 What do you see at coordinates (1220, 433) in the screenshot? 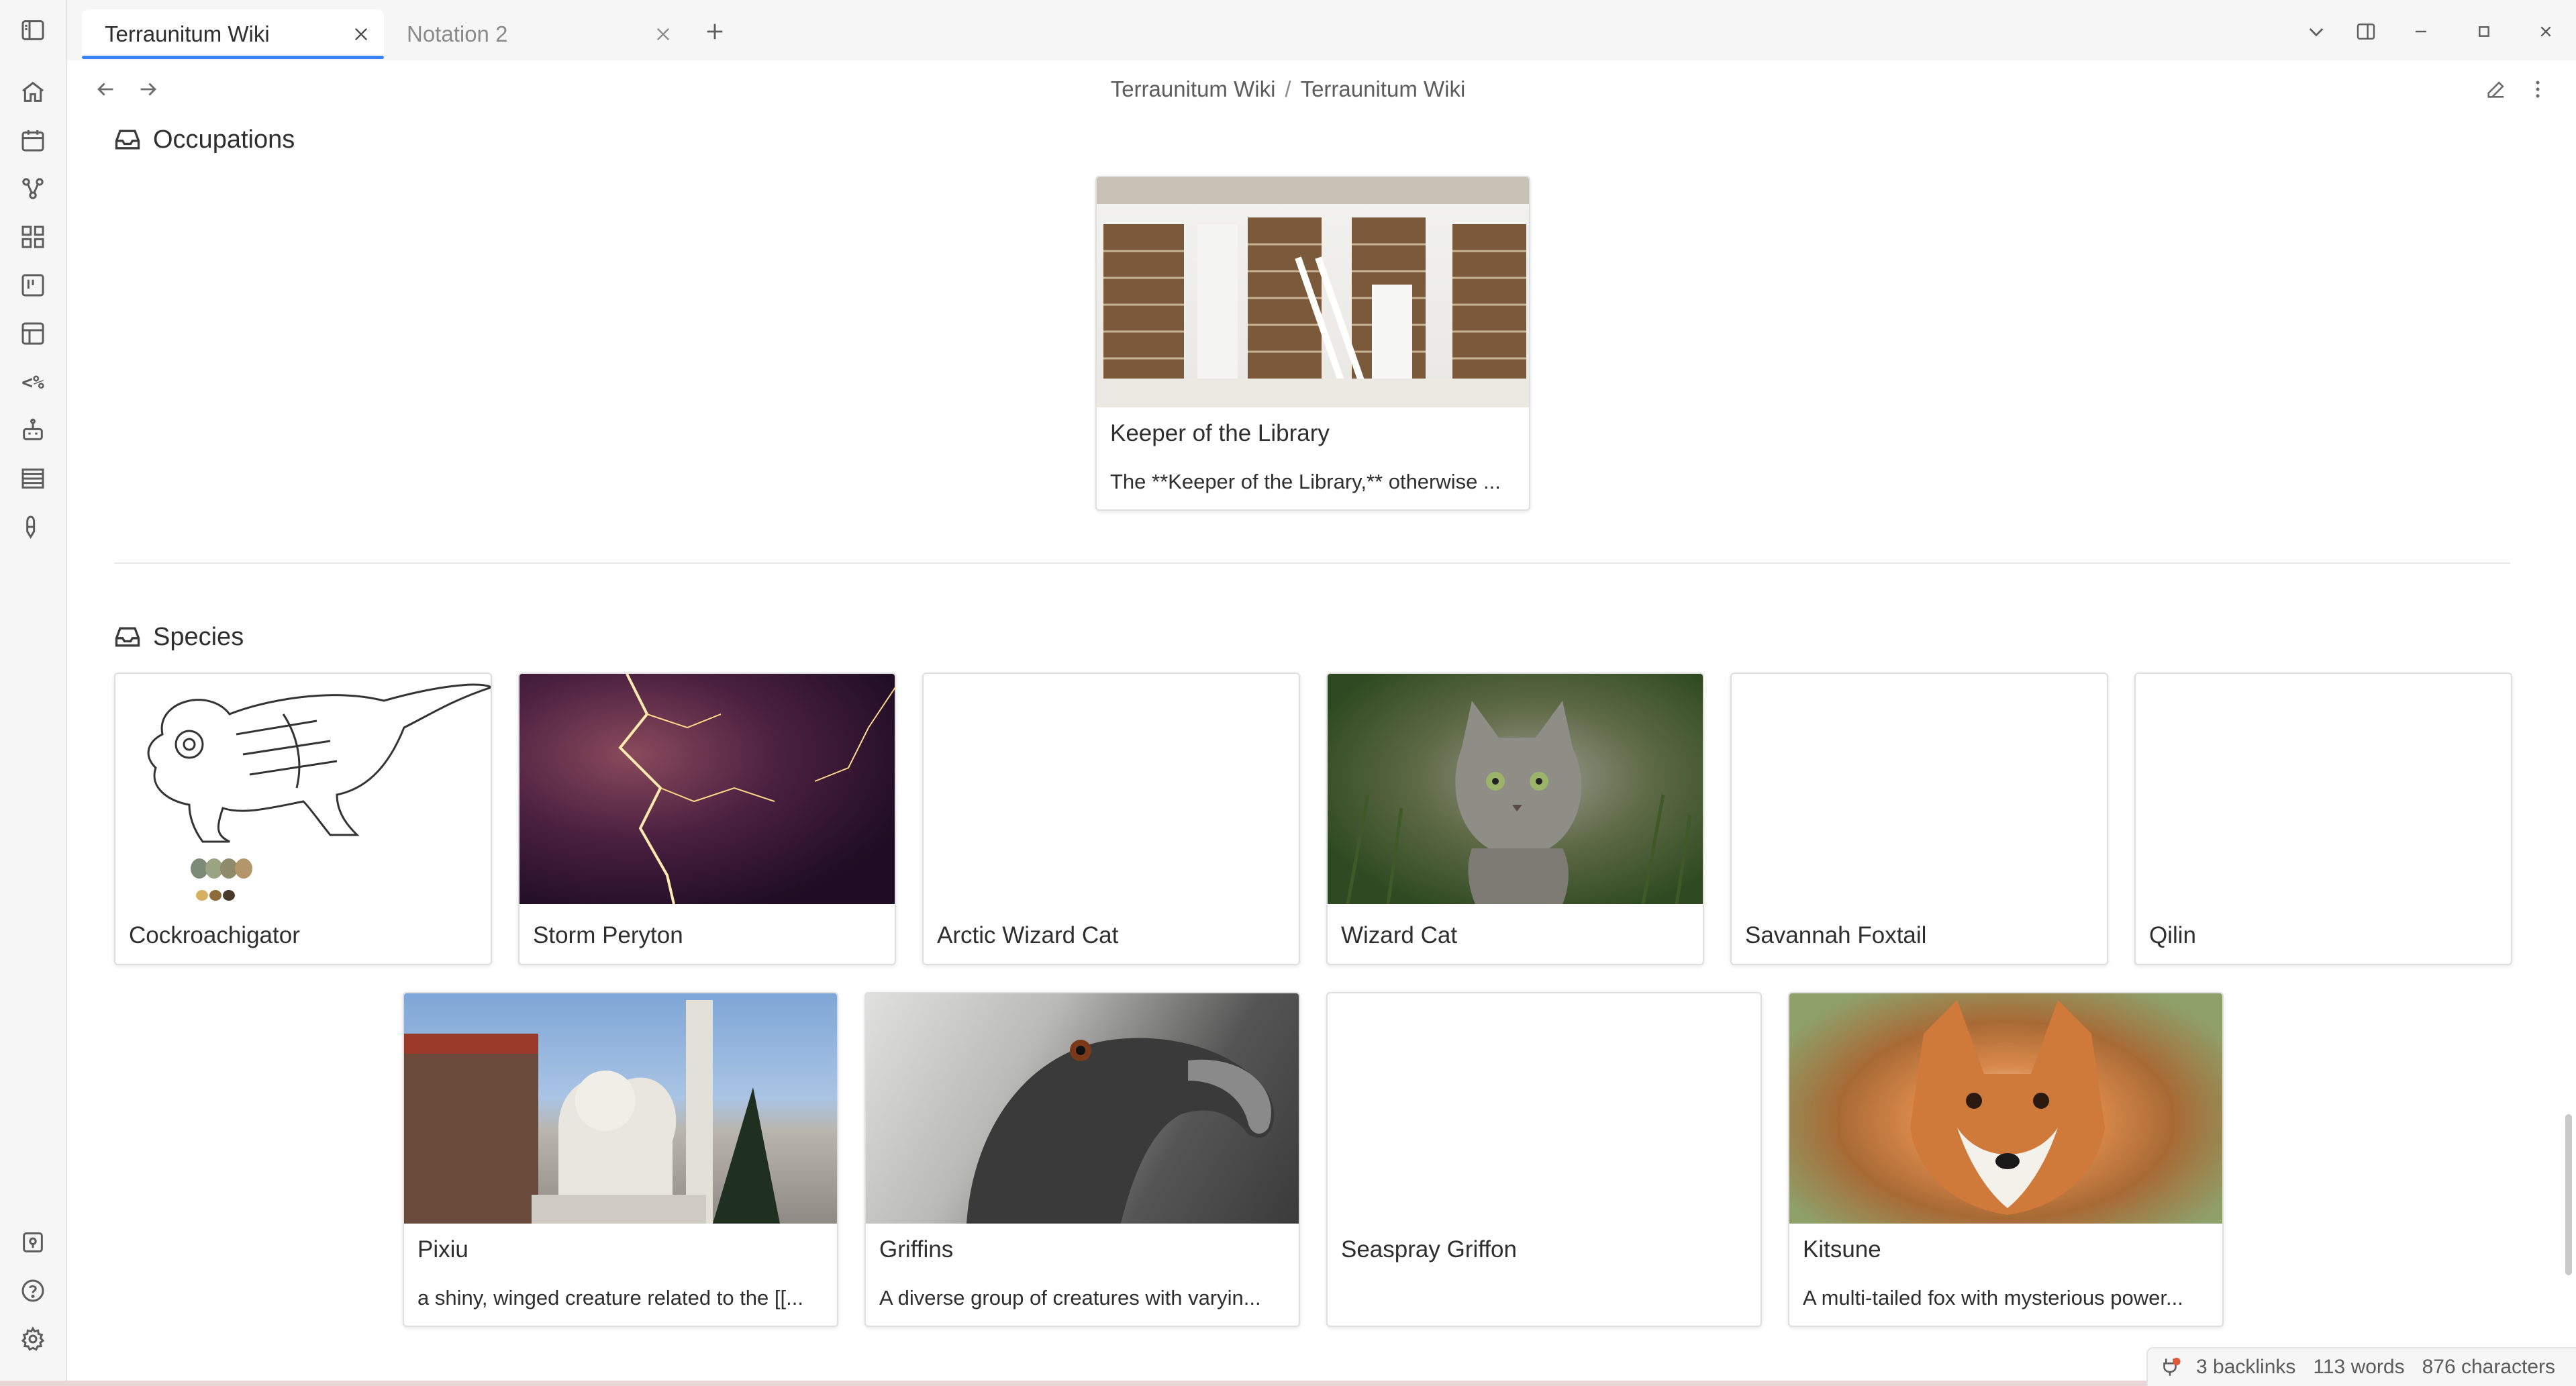
I see `card-title: Keeper of the Library` at bounding box center [1220, 433].